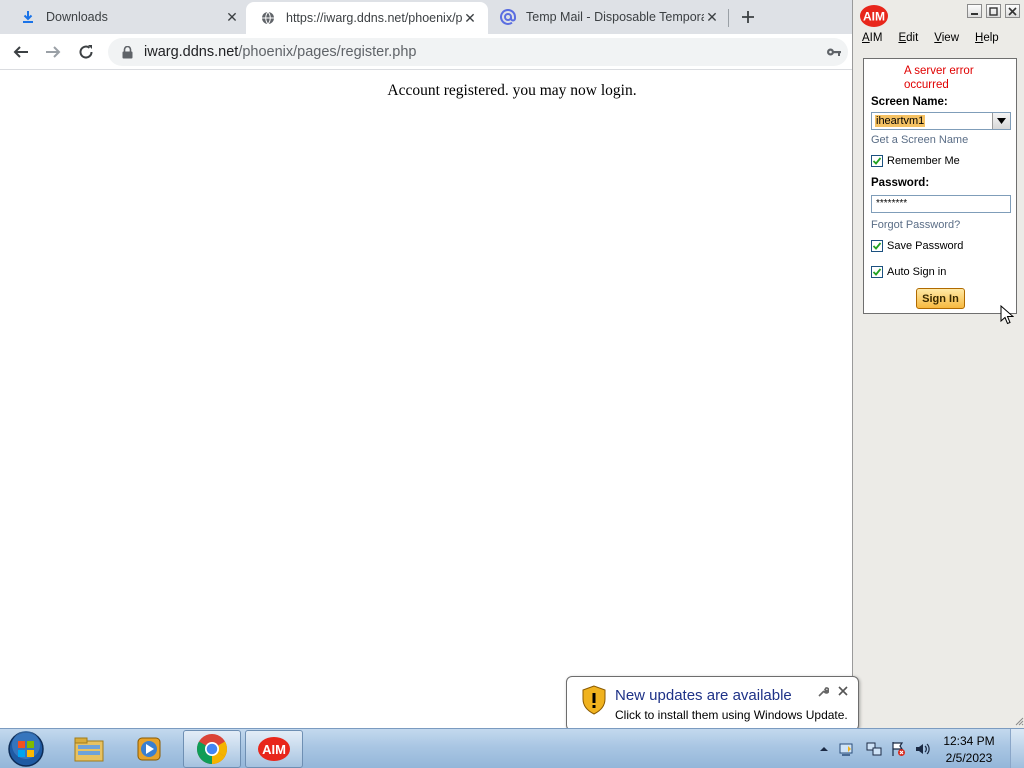 The height and width of the screenshot is (768, 1024). I want to click on windows-explorer-icon, so click(89, 749).